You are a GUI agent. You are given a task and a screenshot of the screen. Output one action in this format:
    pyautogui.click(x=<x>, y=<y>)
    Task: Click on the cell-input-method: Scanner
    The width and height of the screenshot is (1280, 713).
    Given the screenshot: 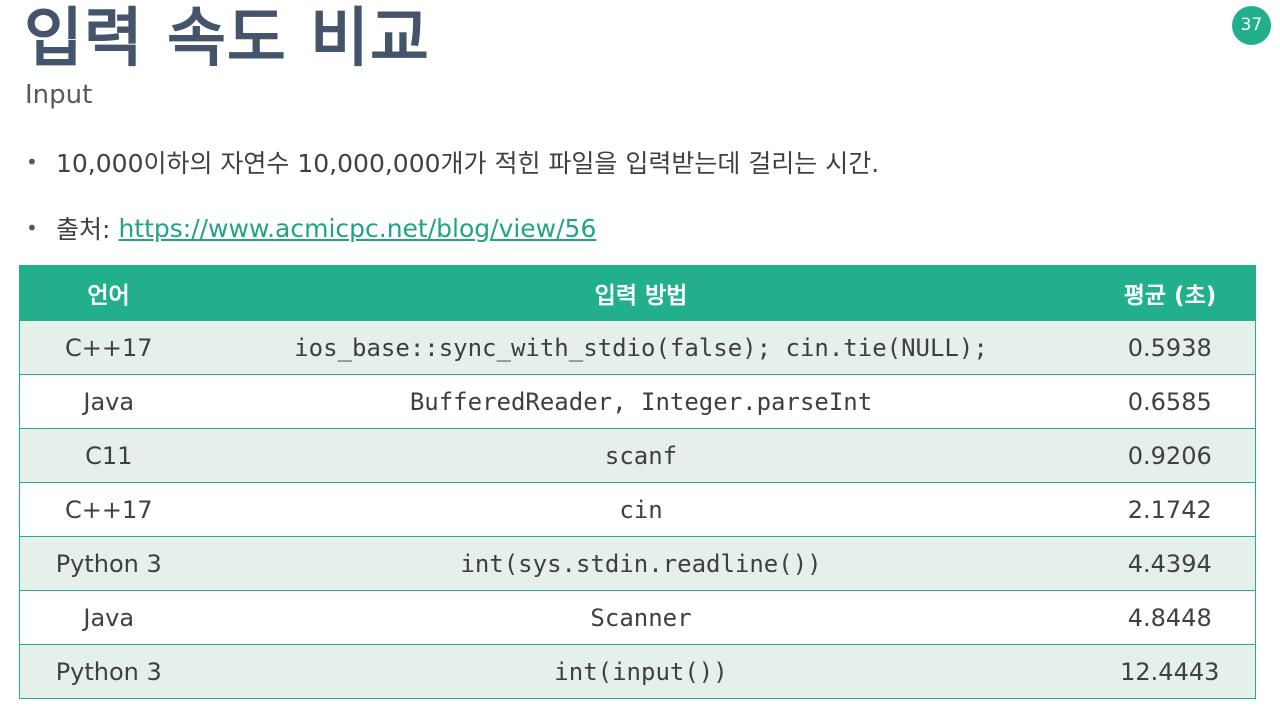 What is the action you would take?
    pyautogui.click(x=641, y=617)
    